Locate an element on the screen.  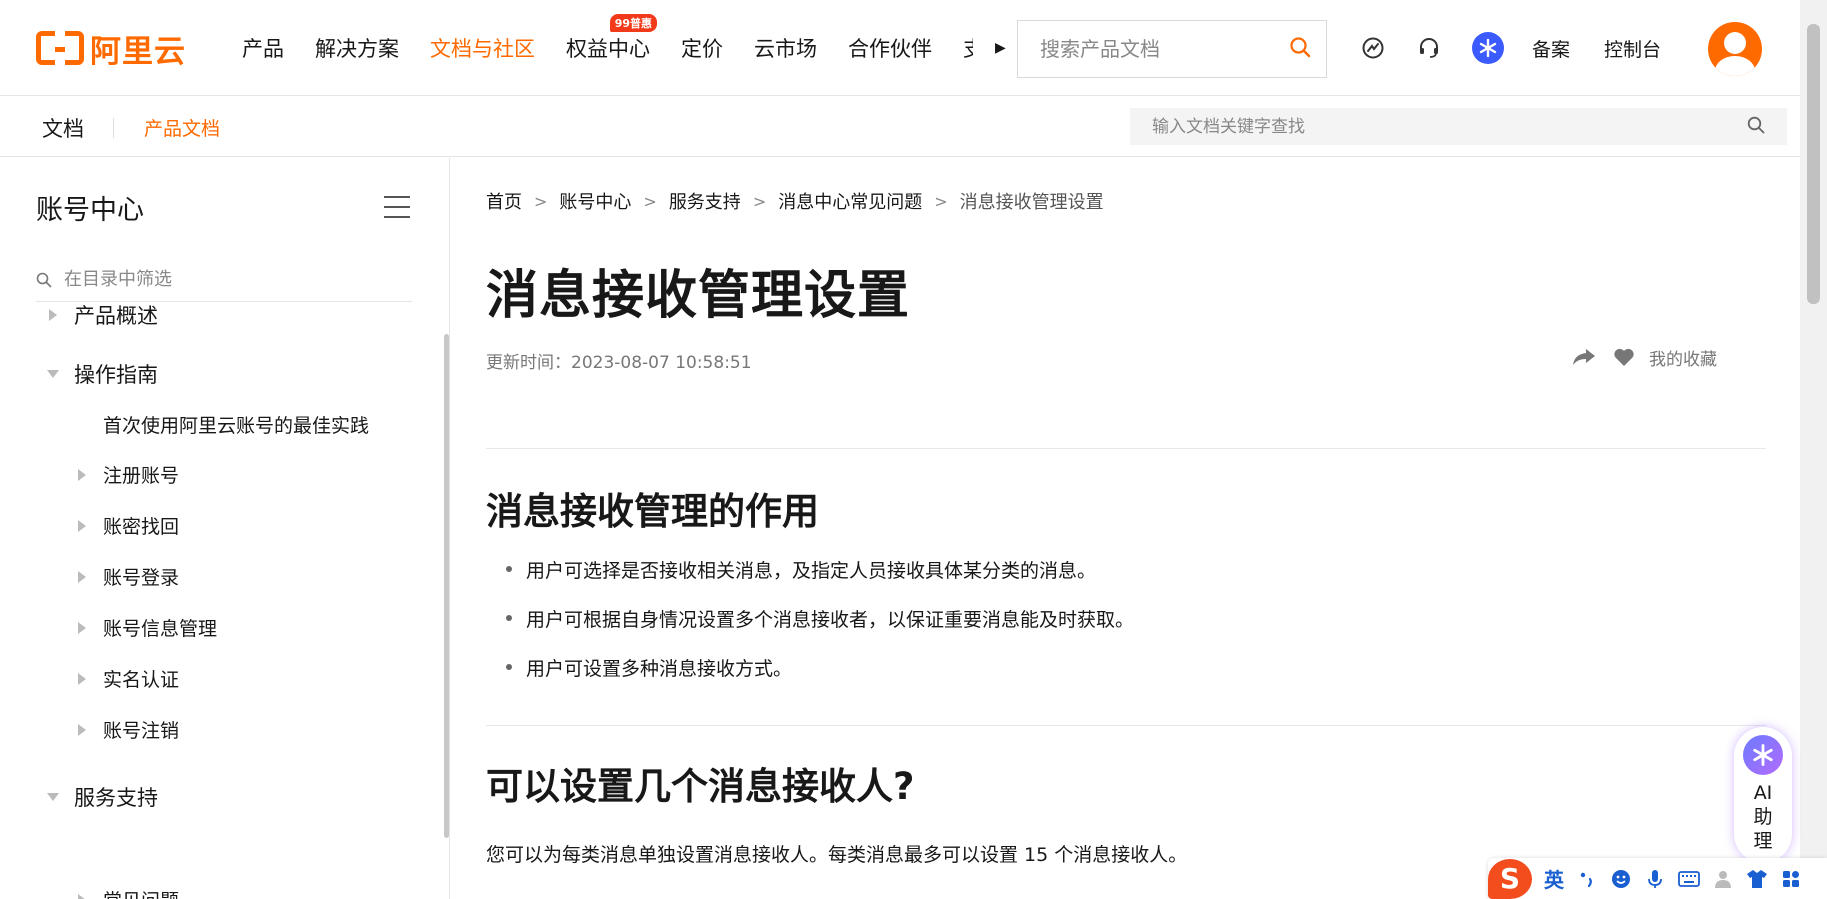
list-item: 用户可根据自身情况设置多个消息接收者，以保证重要消息能及时获取。 is located at coordinates (810, 629).